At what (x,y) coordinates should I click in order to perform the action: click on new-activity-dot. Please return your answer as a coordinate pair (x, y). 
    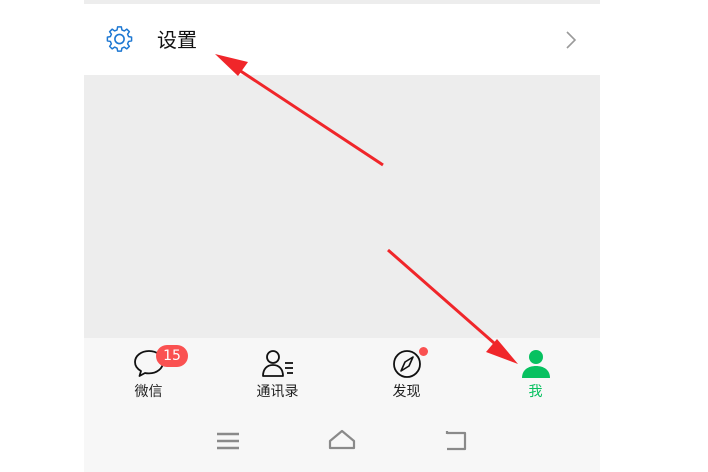
    Looking at the image, I should click on (423, 351).